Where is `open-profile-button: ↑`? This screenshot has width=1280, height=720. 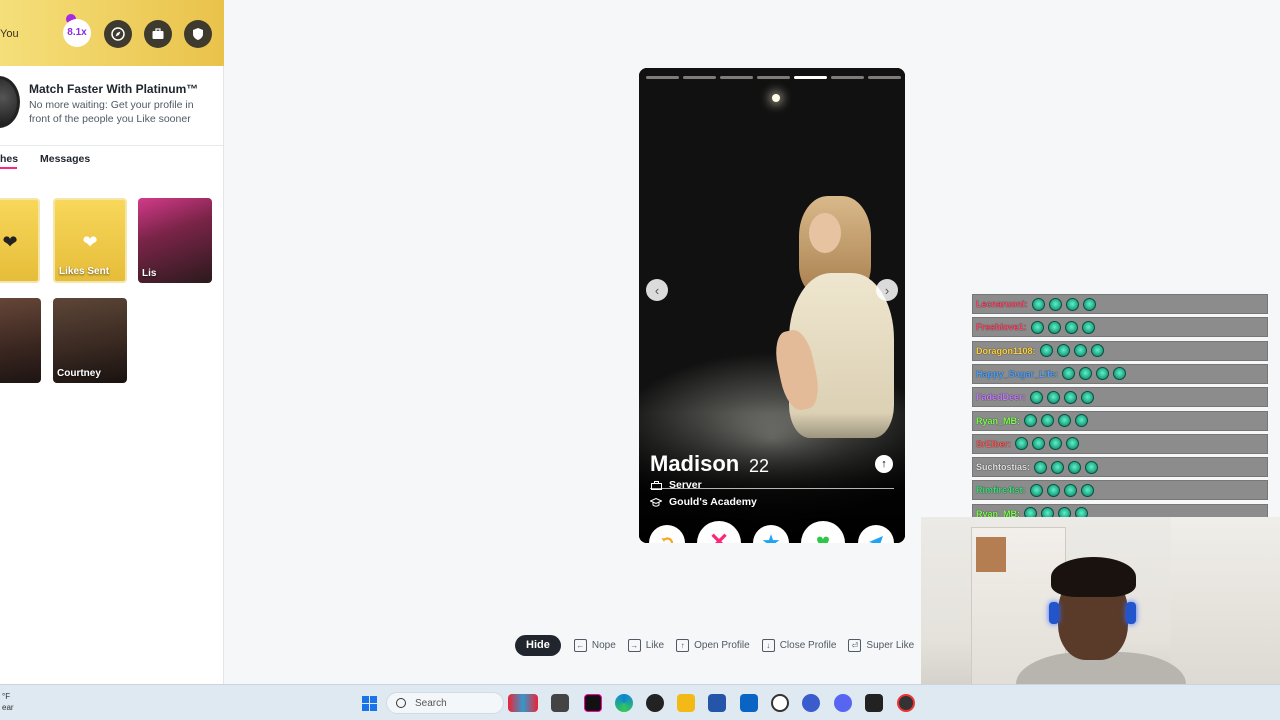 open-profile-button: ↑ is located at coordinates (884, 464).